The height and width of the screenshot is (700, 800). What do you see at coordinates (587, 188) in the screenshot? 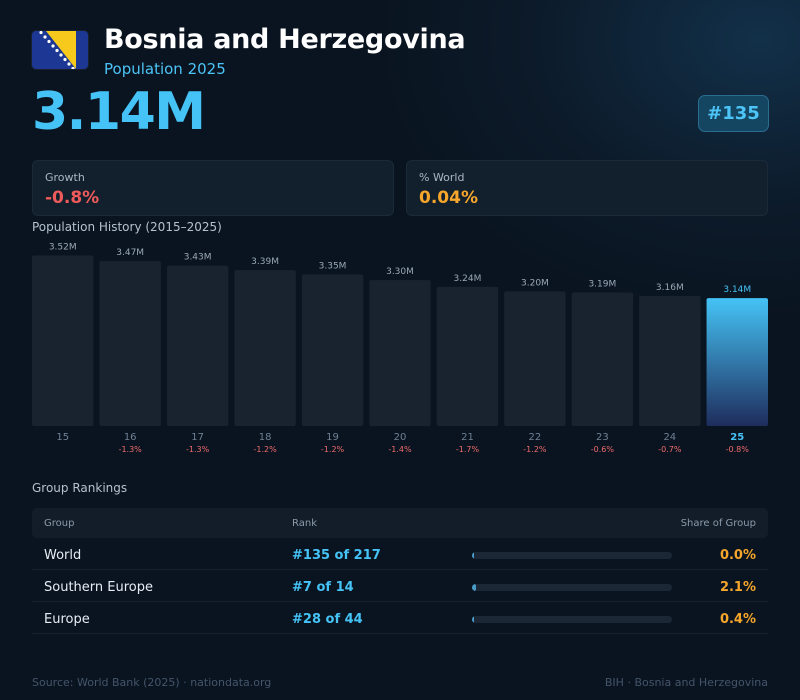
I see `world-share-card: % World 0.04%` at bounding box center [587, 188].